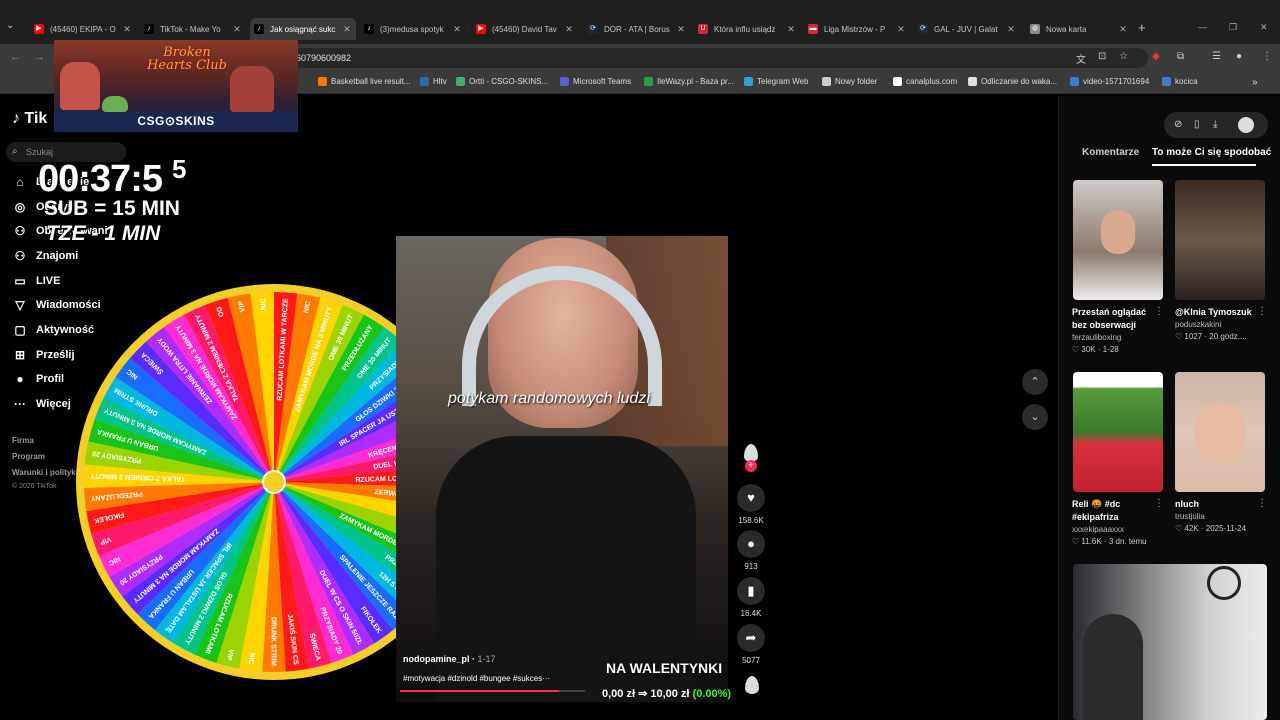 This screenshot has height=720, width=1280. I want to click on maximize-icon: ❐, so click(1233, 27).